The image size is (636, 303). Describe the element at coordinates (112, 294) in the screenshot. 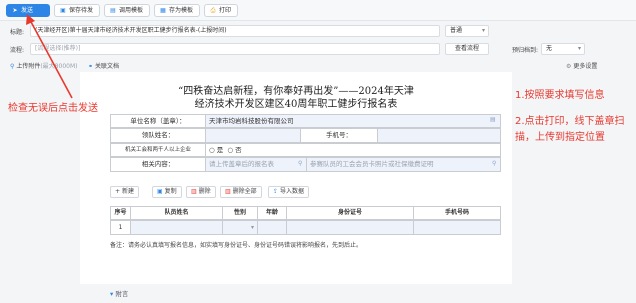

I see `chevron-down-icon: ▾` at that location.